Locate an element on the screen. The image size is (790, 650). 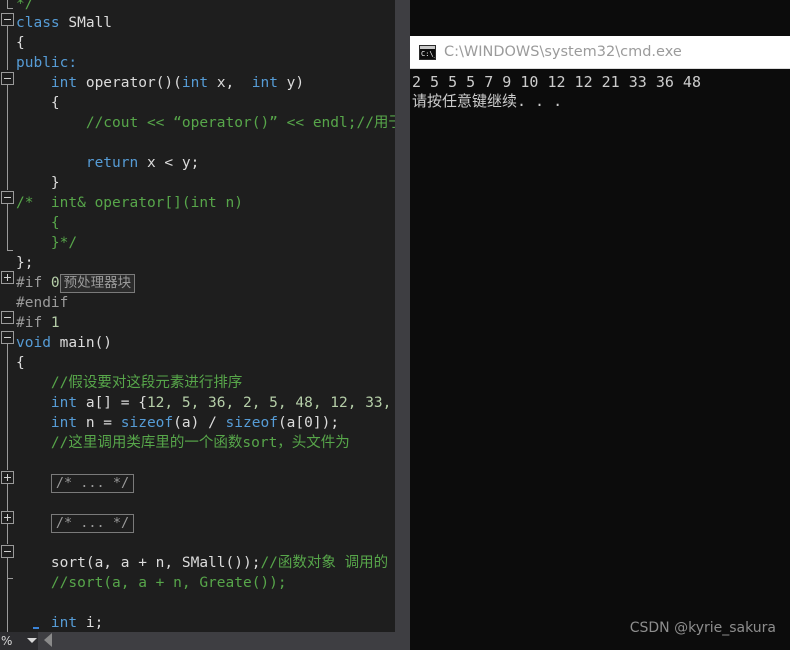
zoom-level-dropdown: % is located at coordinates (19, 641).